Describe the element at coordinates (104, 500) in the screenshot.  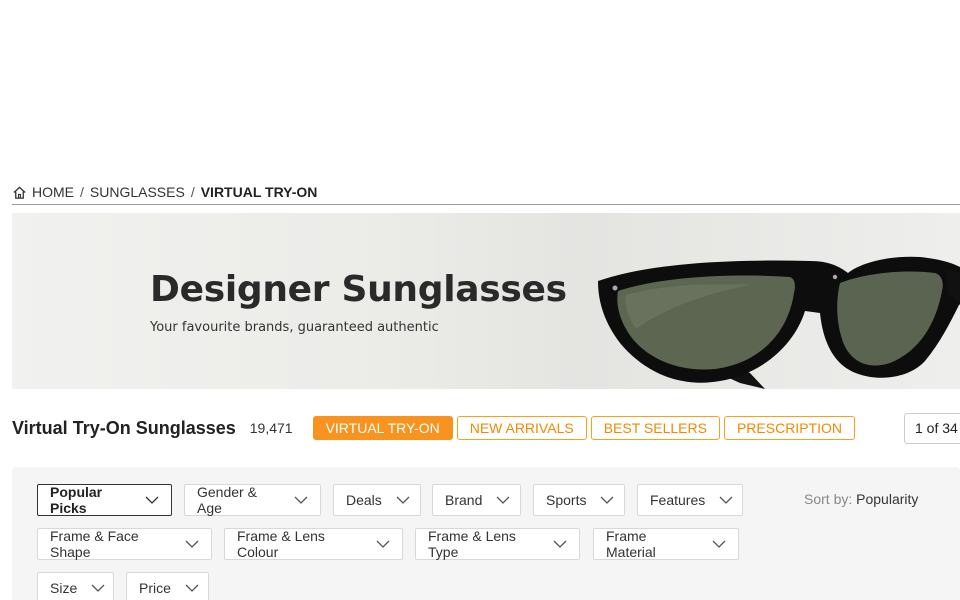
I see `filter-popular-picks: Popular Picks` at that location.